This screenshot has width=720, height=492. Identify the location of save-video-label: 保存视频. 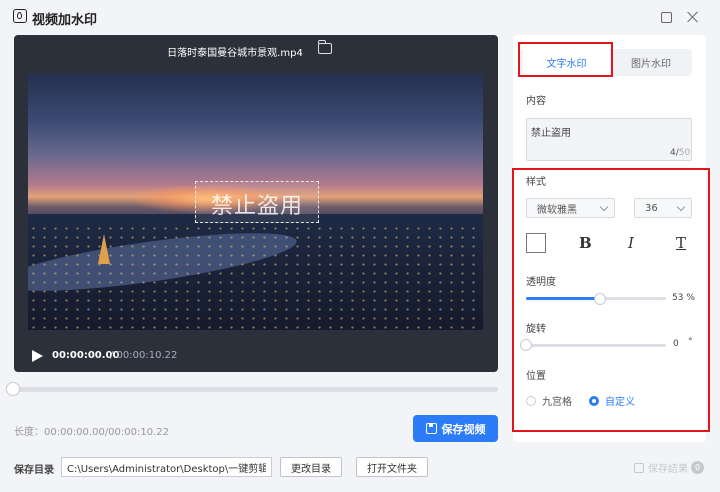
(463, 429).